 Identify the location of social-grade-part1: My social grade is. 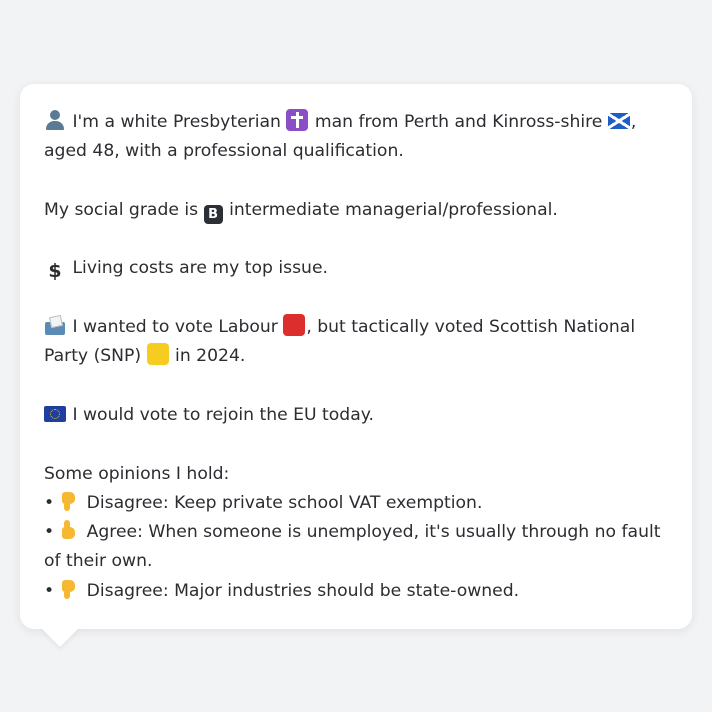
(121, 209).